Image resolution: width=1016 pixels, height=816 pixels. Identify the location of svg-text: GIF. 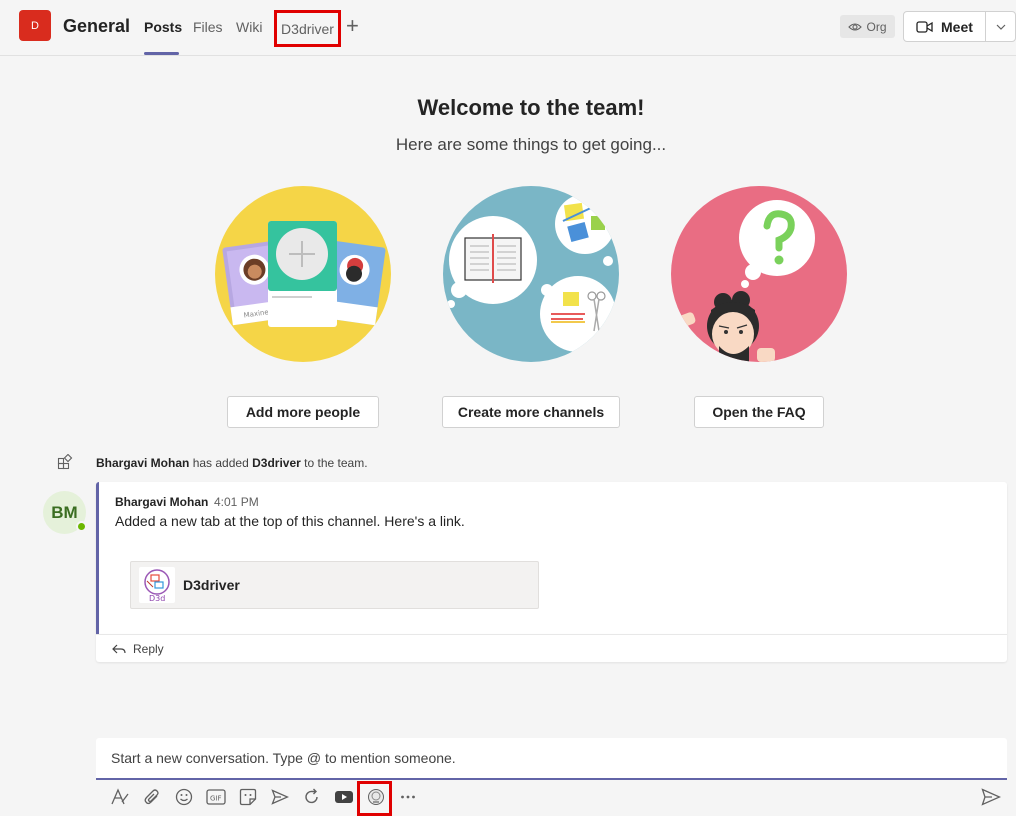
(216, 799).